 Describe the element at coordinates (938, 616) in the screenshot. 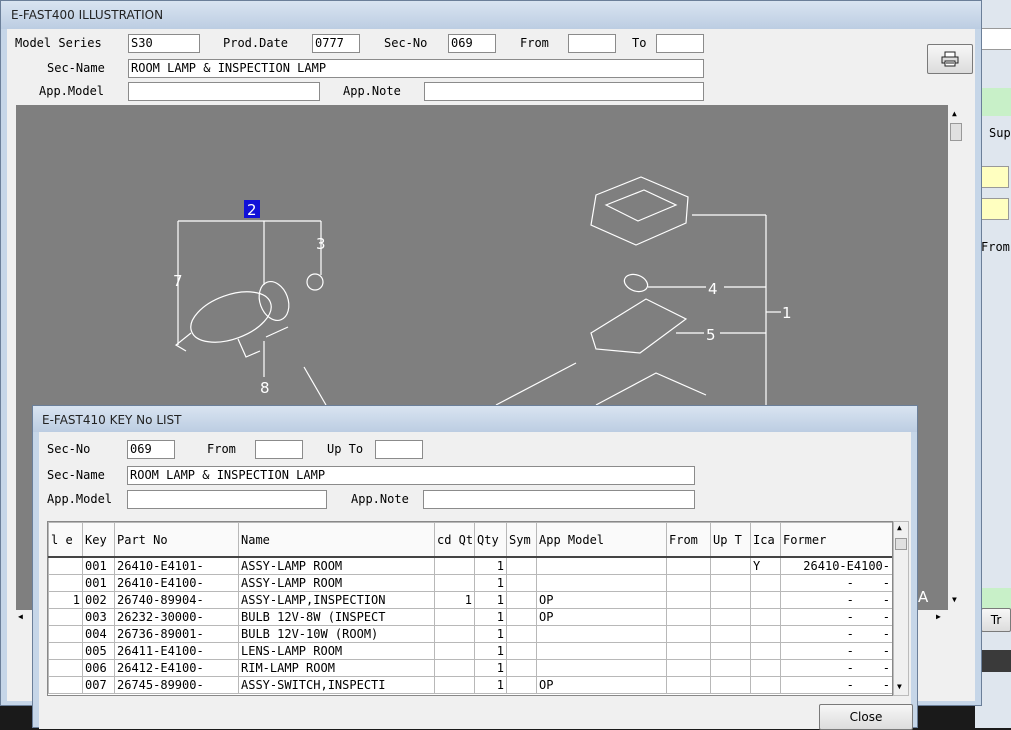

I see `scroll-right-icon: ▶` at that location.